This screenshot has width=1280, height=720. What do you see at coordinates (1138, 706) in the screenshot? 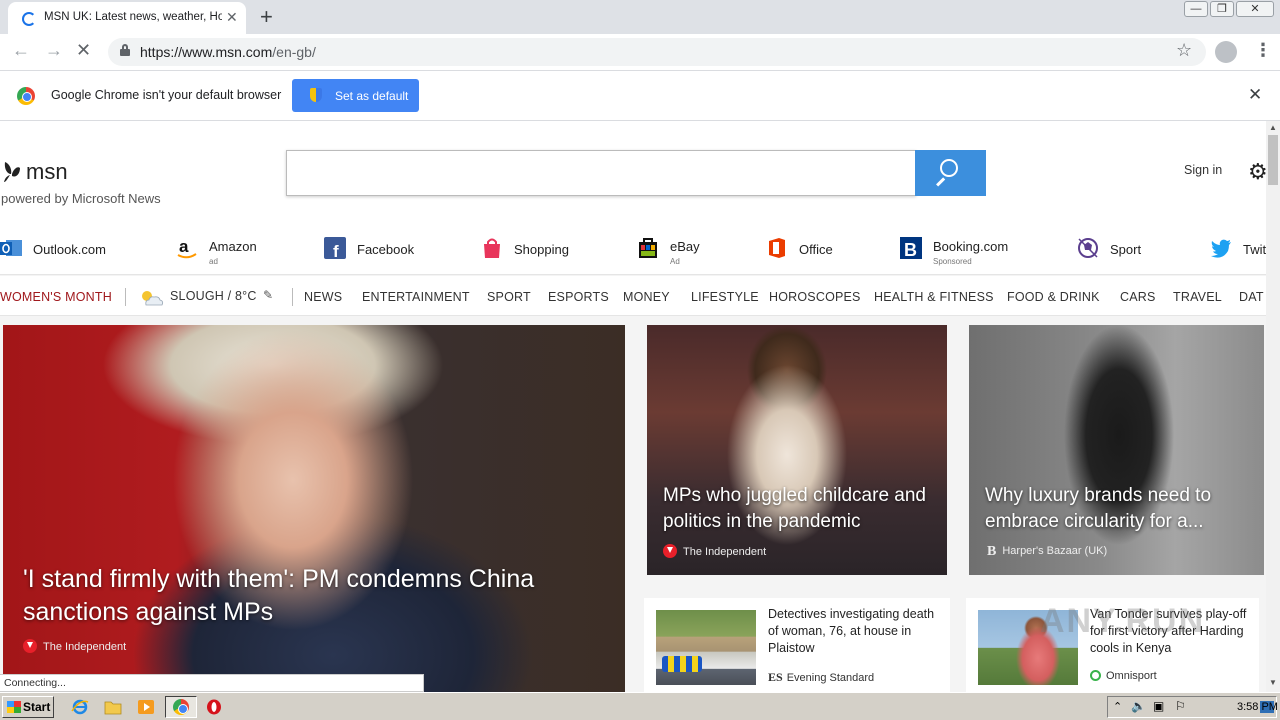
I see `volume-icon: 🔈` at bounding box center [1138, 706].